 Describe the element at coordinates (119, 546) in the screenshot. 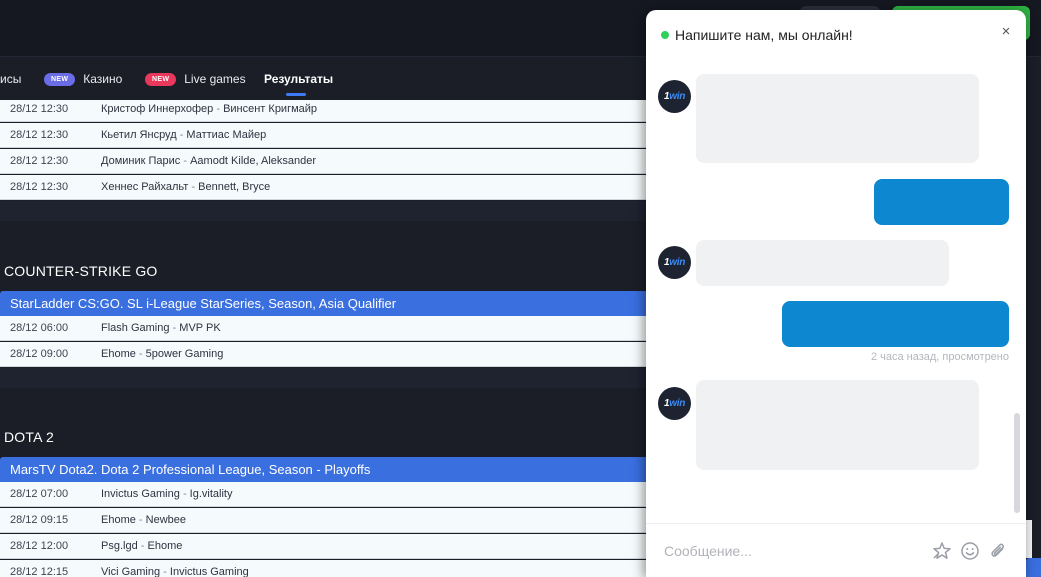

I see `team-home: Psg.lgd` at that location.